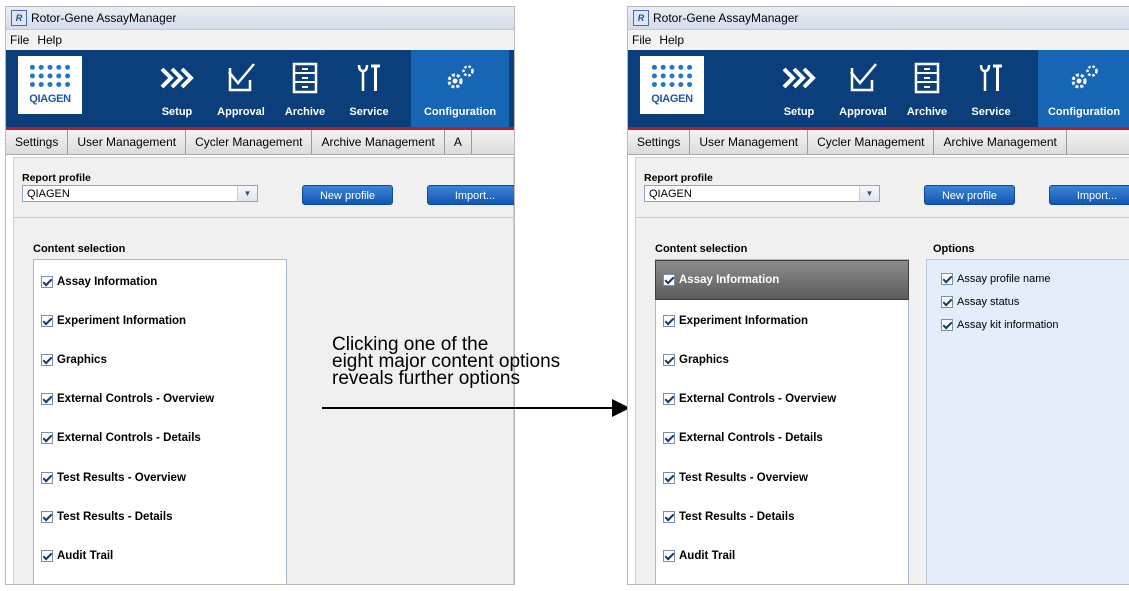  I want to click on options-title: Options, so click(954, 249).